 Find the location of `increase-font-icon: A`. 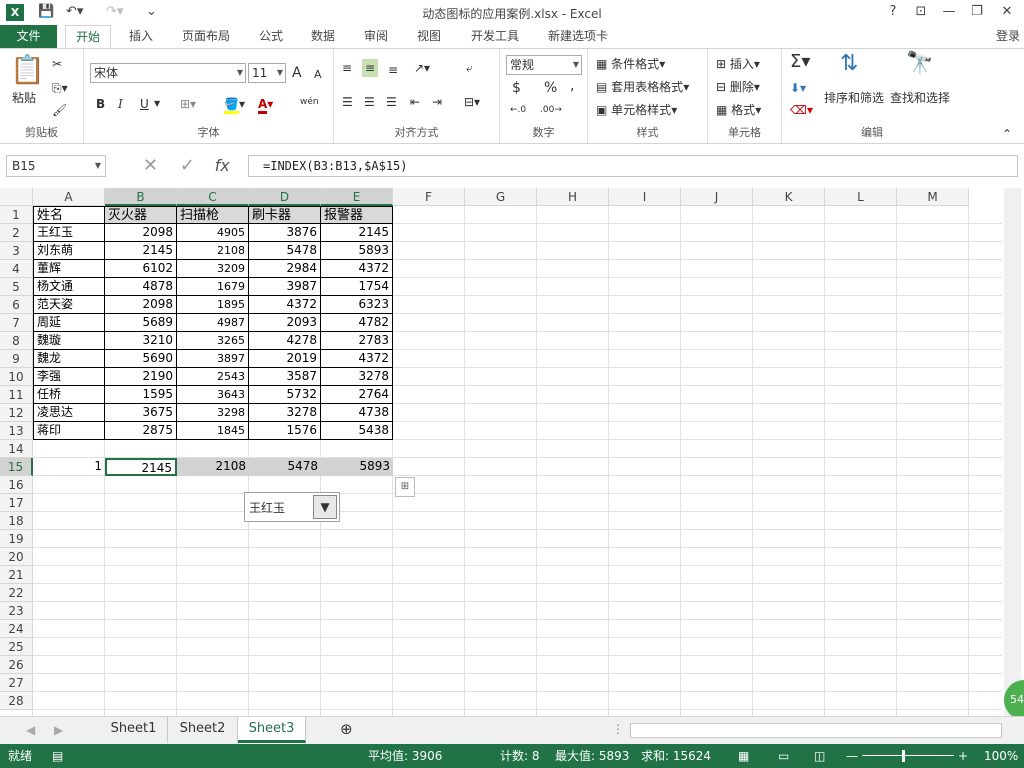

increase-font-icon: A is located at coordinates (297, 73).